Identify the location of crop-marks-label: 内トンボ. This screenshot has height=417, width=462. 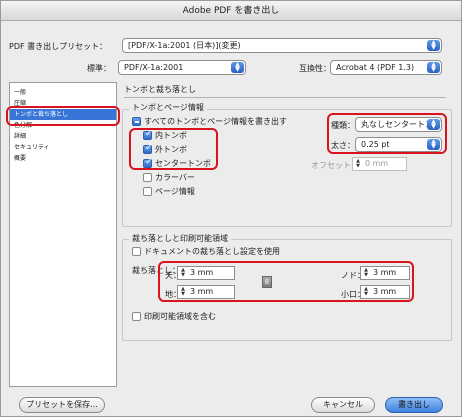
(171, 135).